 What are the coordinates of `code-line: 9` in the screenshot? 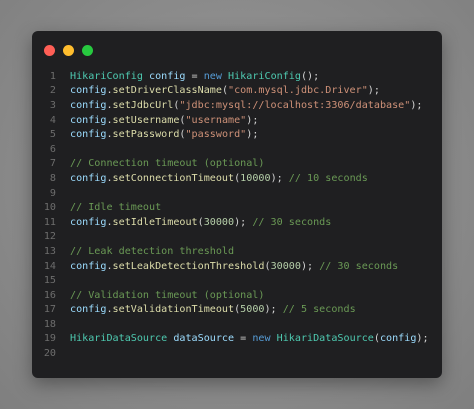 It's located at (237, 193).